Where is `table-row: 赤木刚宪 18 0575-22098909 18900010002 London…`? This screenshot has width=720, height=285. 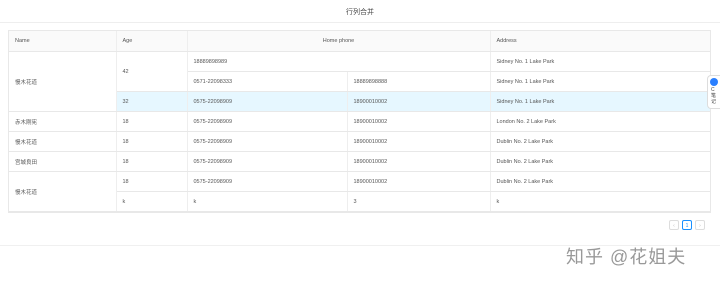 table-row: 赤木刚宪 18 0575-22098909 18900010002 London… is located at coordinates (359, 121).